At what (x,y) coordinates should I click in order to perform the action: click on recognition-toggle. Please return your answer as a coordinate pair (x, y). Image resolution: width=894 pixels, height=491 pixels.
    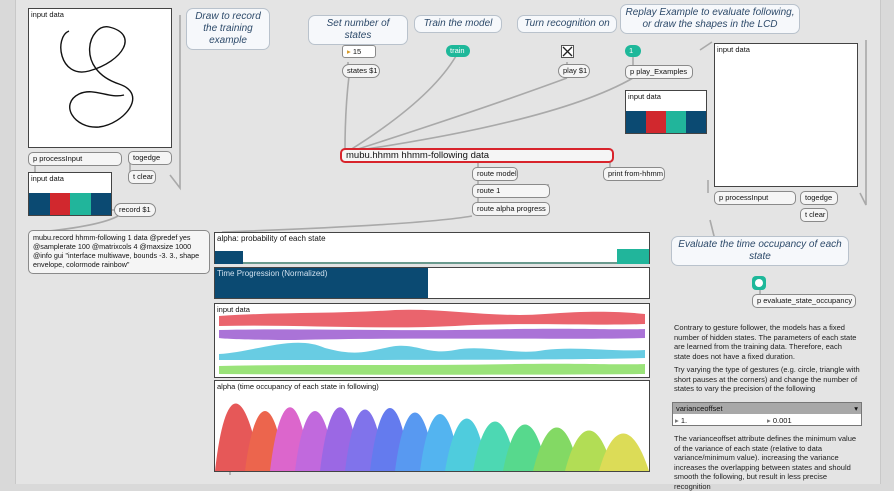
    Looking at the image, I should click on (567, 51).